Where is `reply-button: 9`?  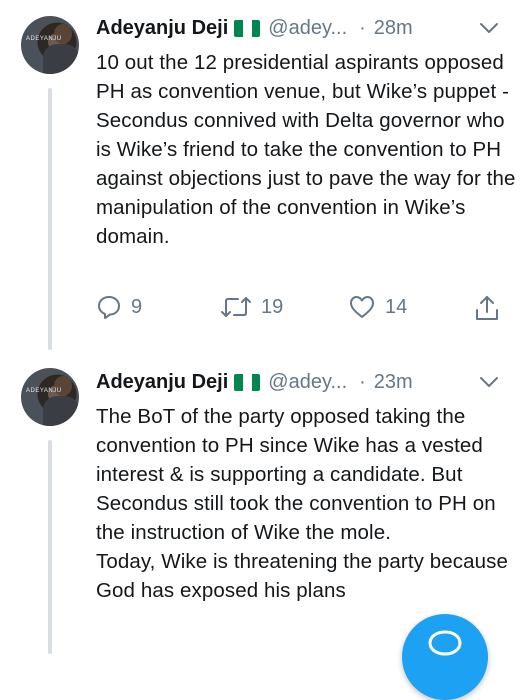 reply-button: 9 is located at coordinates (119, 307).